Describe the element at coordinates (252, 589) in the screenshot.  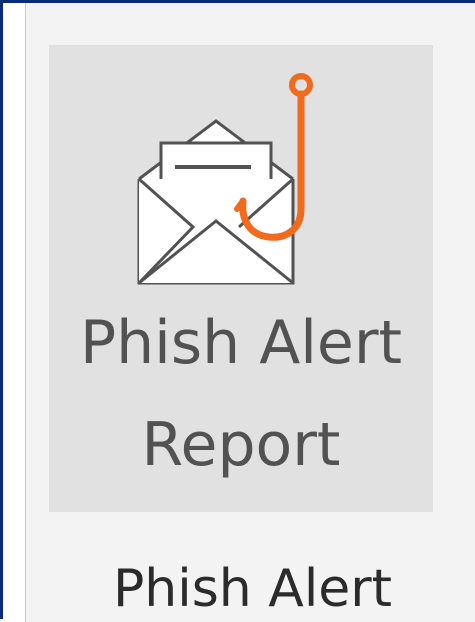
I see `group-label: Phish Alert` at that location.